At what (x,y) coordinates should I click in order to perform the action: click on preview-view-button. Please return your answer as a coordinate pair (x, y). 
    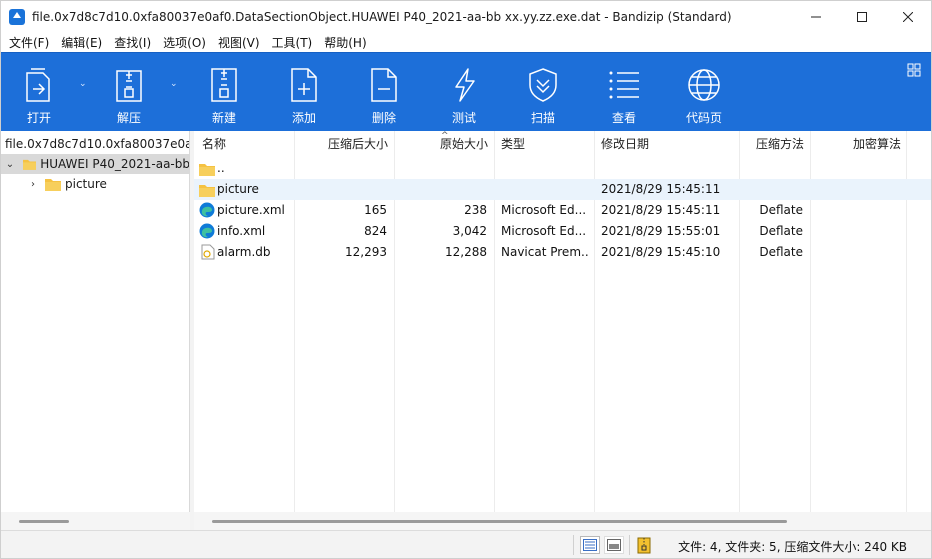
    Looking at the image, I should click on (614, 545).